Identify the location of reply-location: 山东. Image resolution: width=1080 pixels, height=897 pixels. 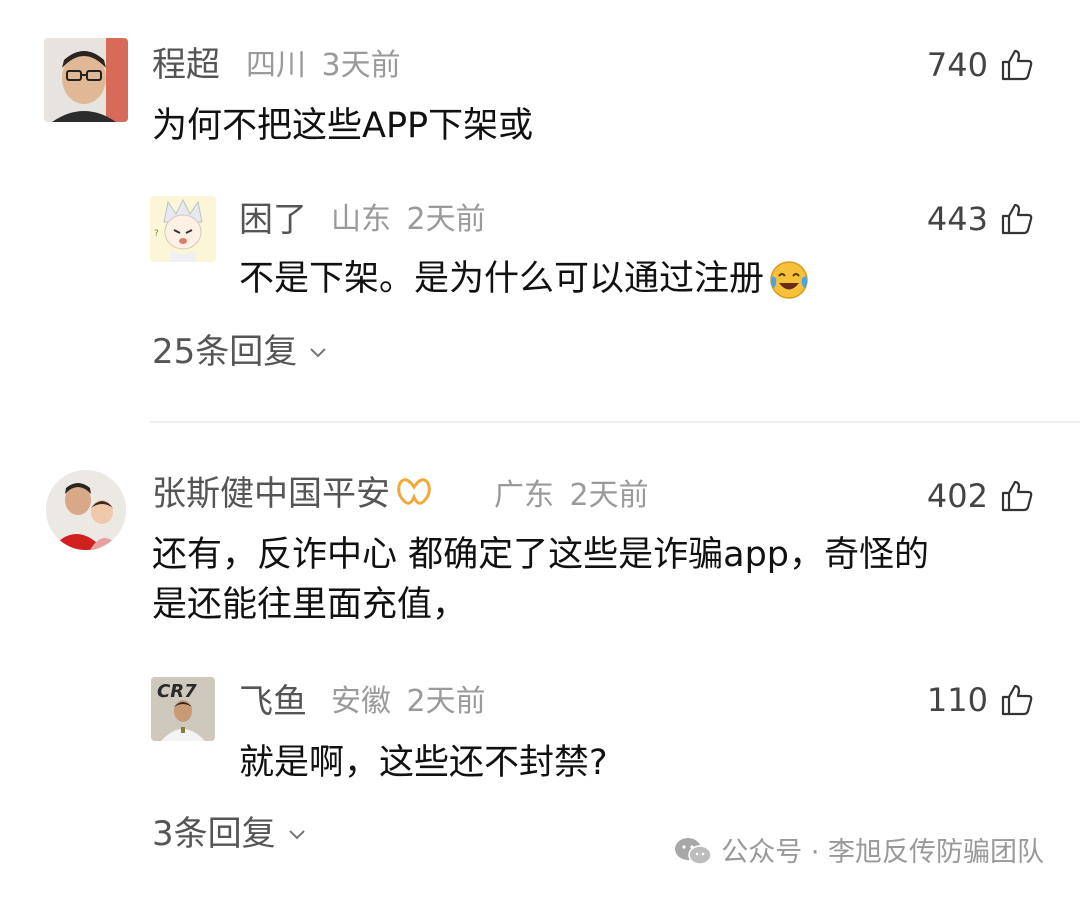
(361, 219).